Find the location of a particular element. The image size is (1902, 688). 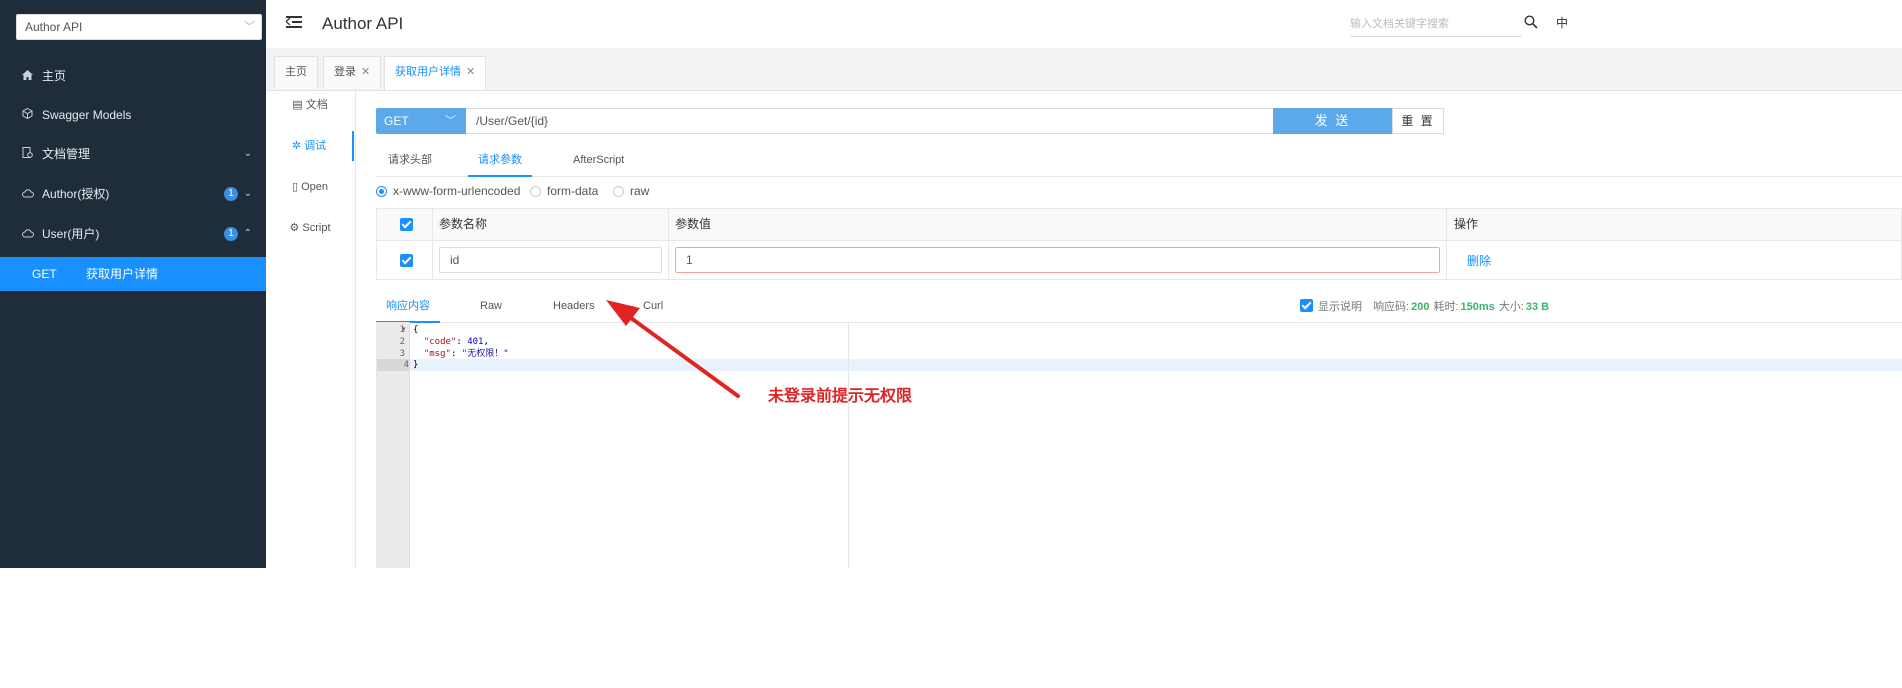

sidebar-subitem-get-user-detail: GET 获取用户详情 is located at coordinates (133, 274).